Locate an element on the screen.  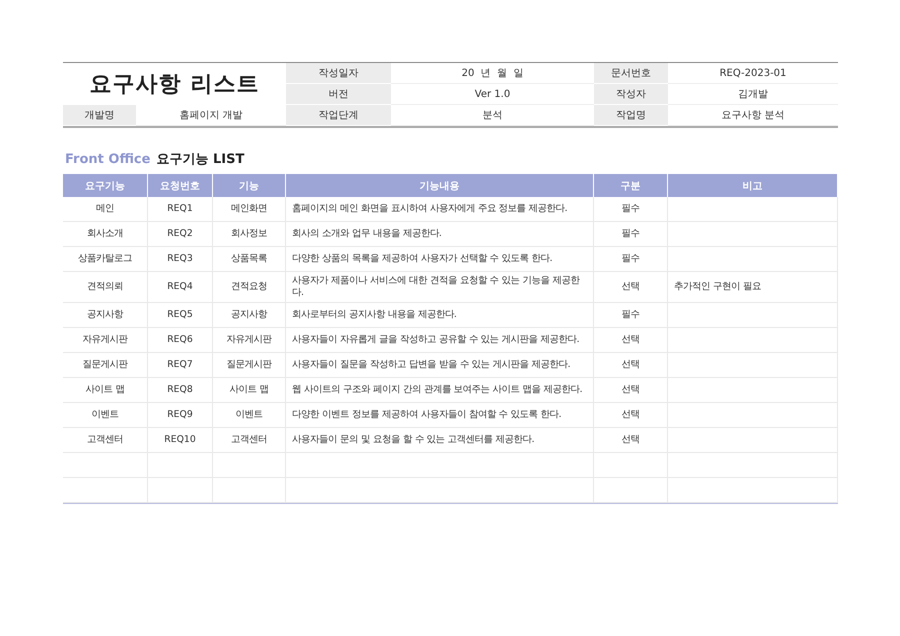
field-label: 문서번호 is located at coordinates (631, 73).